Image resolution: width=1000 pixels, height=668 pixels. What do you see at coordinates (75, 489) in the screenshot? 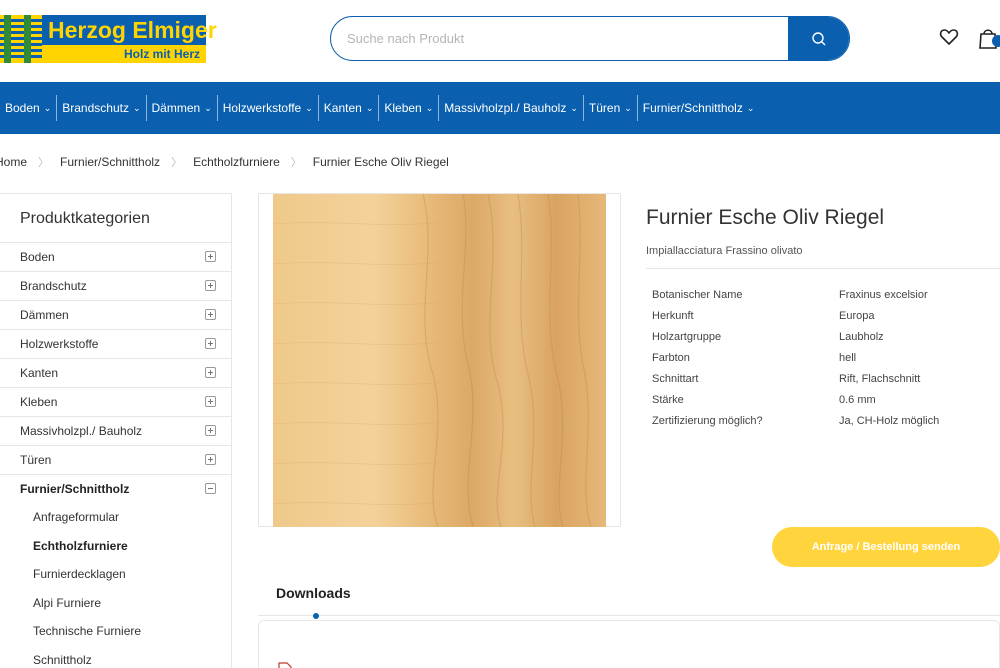
I see `sidebar-item-label: Furnier/Schnittholz` at bounding box center [75, 489].